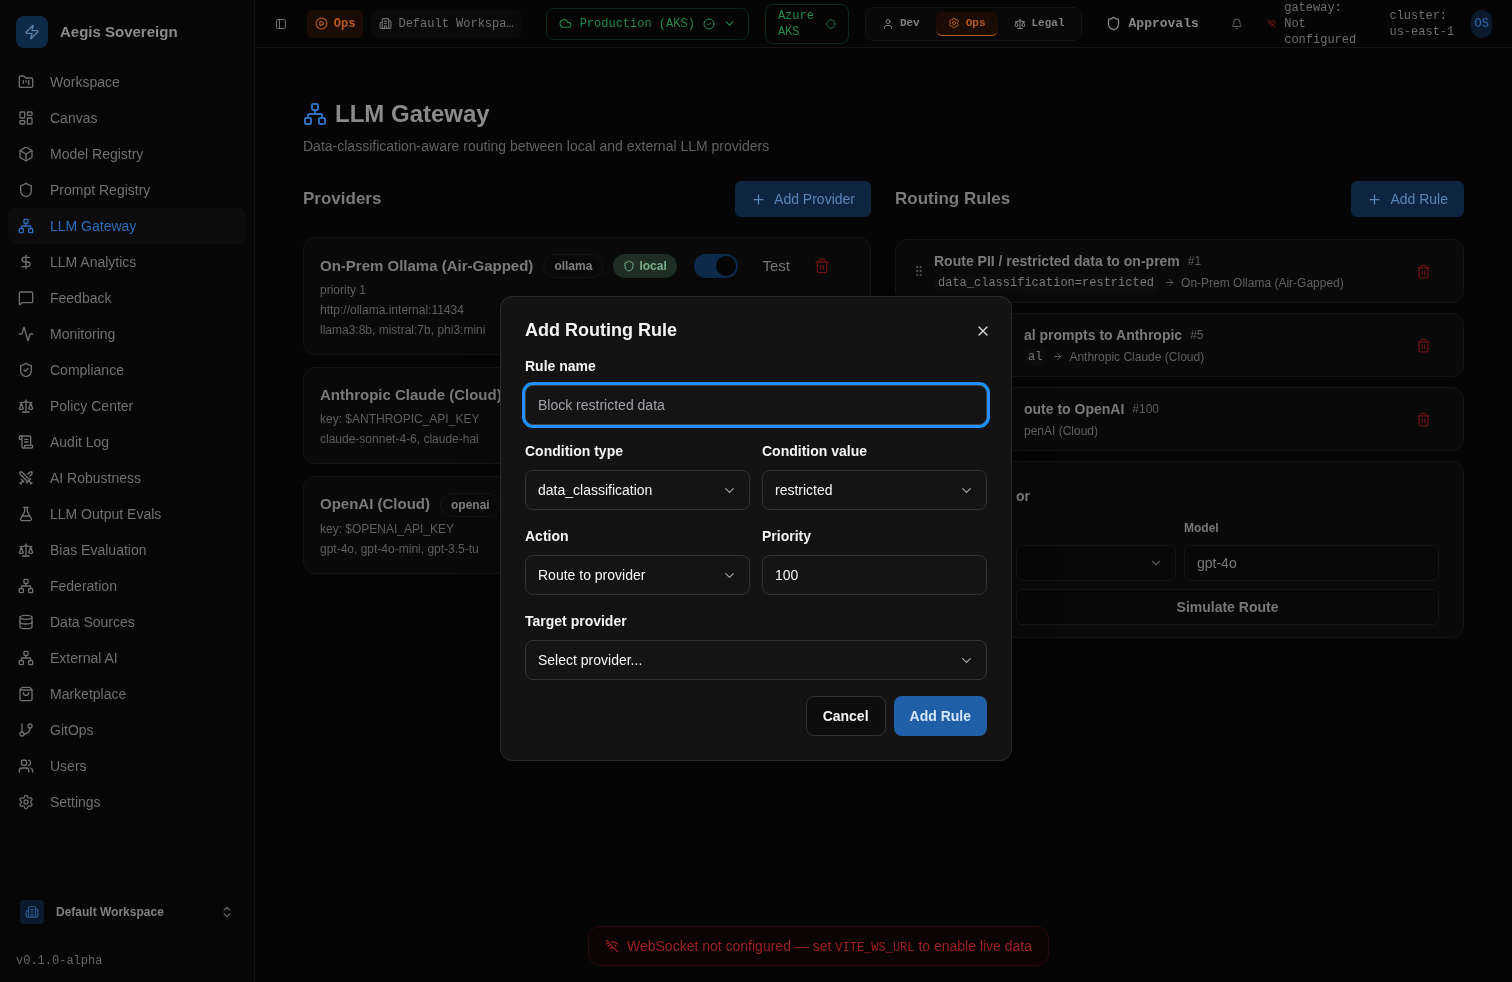 The image size is (1512, 982). Describe the element at coordinates (127, 802) in the screenshot. I see `sidebar-item: Settings` at that location.